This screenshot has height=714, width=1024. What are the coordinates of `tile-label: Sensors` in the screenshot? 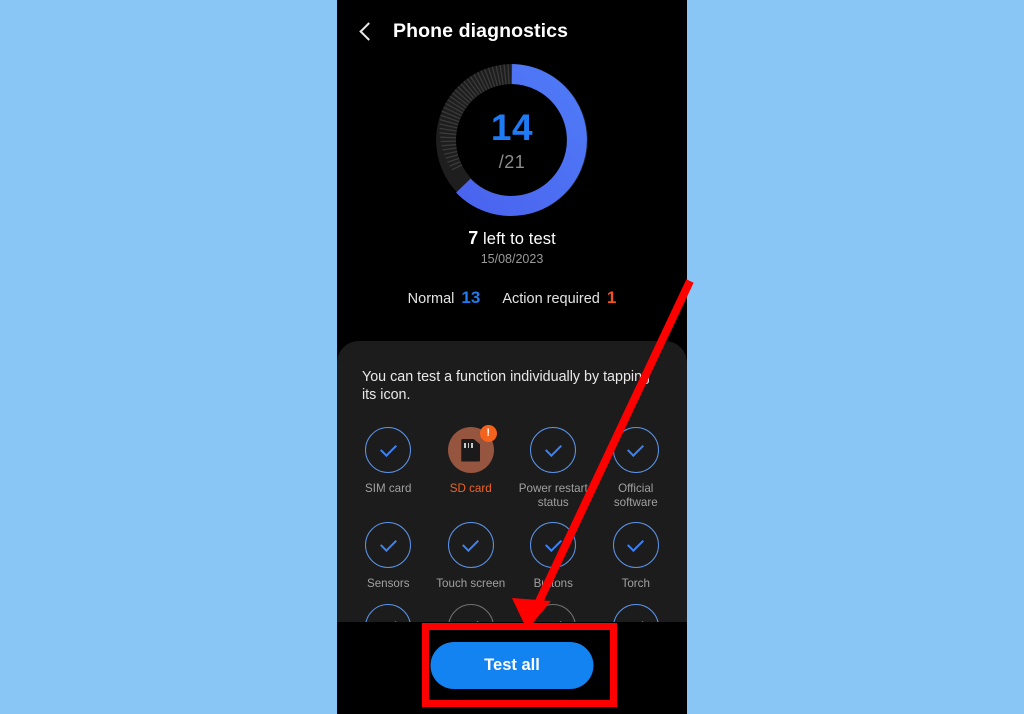 It's located at (388, 583).